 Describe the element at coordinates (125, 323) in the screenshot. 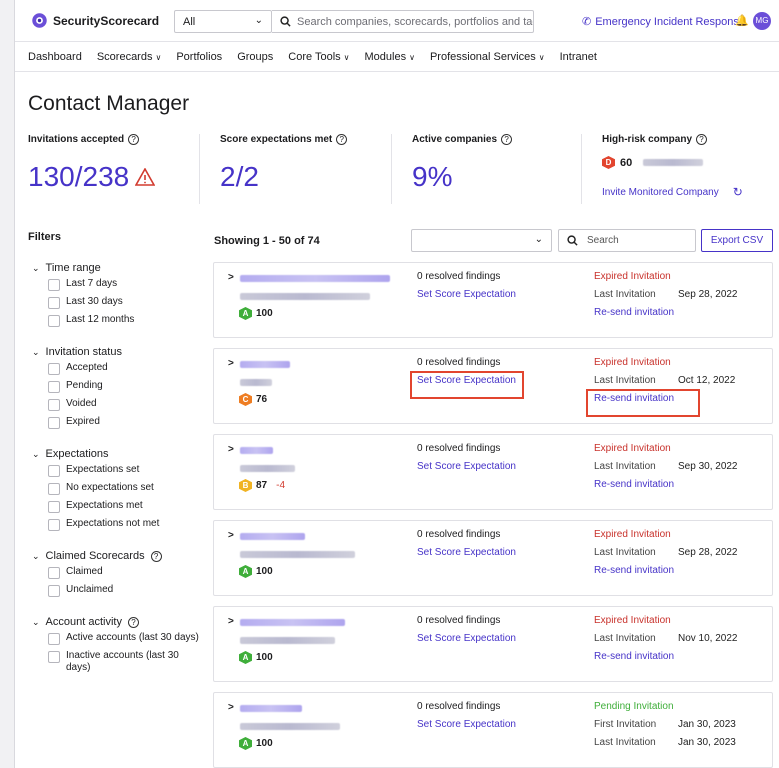

I see `filter-option: Last 12 months` at that location.